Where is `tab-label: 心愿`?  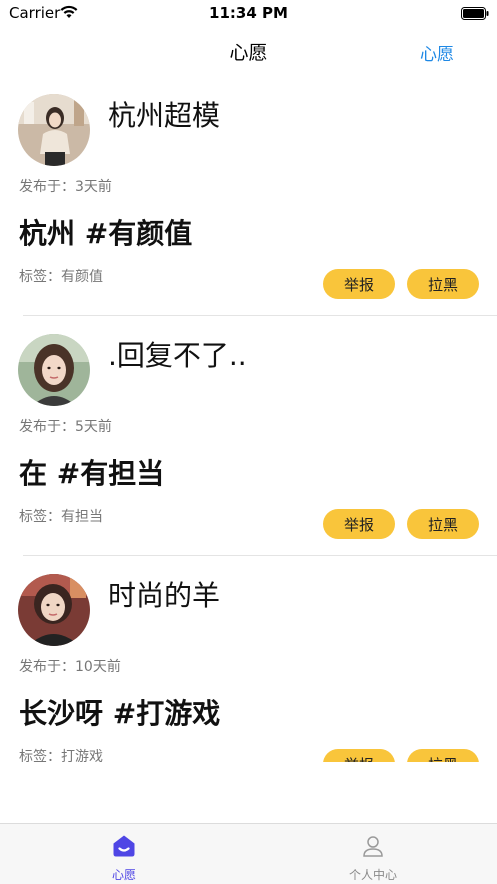 tab-label: 心愿 is located at coordinates (123, 875).